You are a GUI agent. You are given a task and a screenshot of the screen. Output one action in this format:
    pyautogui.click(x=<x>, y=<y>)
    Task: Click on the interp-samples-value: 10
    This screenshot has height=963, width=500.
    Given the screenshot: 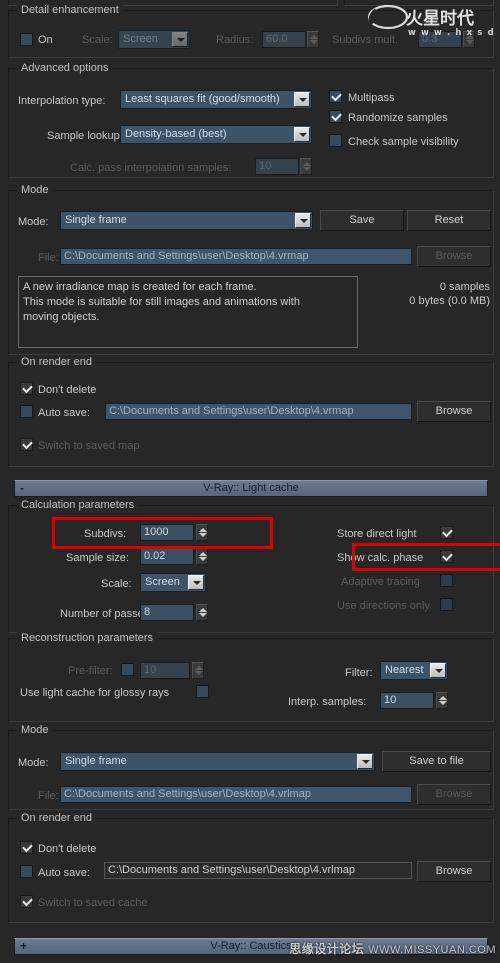 What is the action you would take?
    pyautogui.click(x=390, y=700)
    